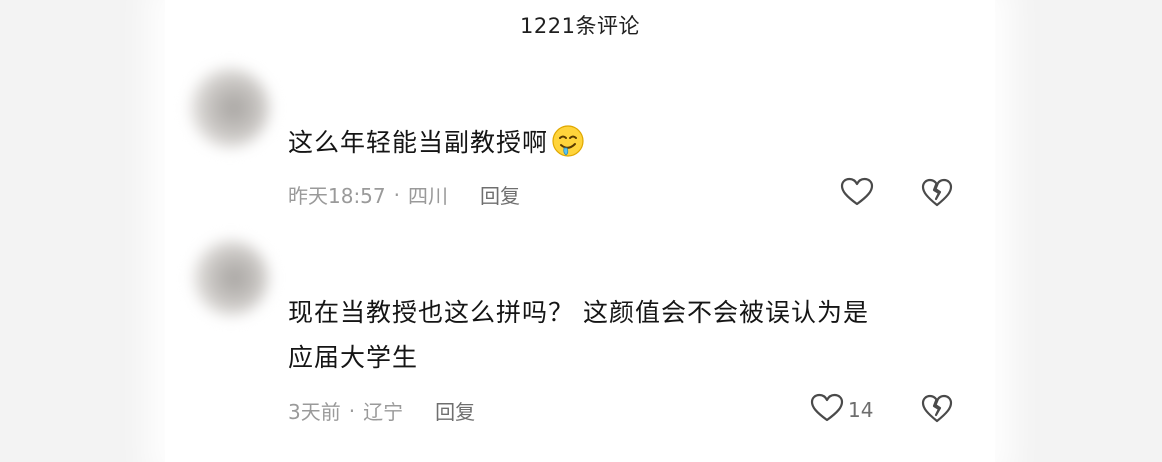 The image size is (1162, 462). I want to click on comment-meta: 昨天18:57 · 四川 回复, so click(404, 194).